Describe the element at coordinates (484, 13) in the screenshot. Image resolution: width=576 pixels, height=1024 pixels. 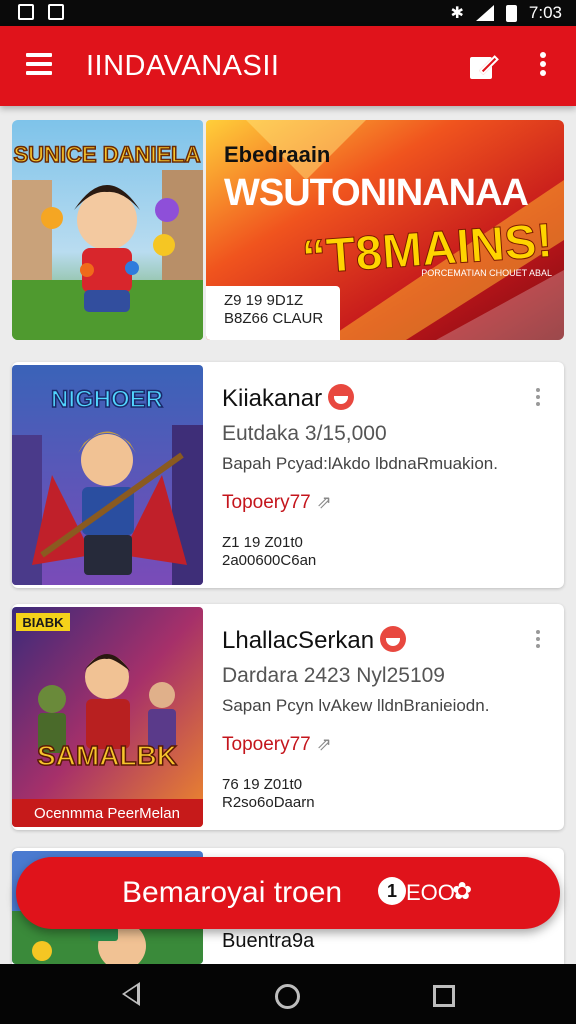
I see `signal-icon` at that location.